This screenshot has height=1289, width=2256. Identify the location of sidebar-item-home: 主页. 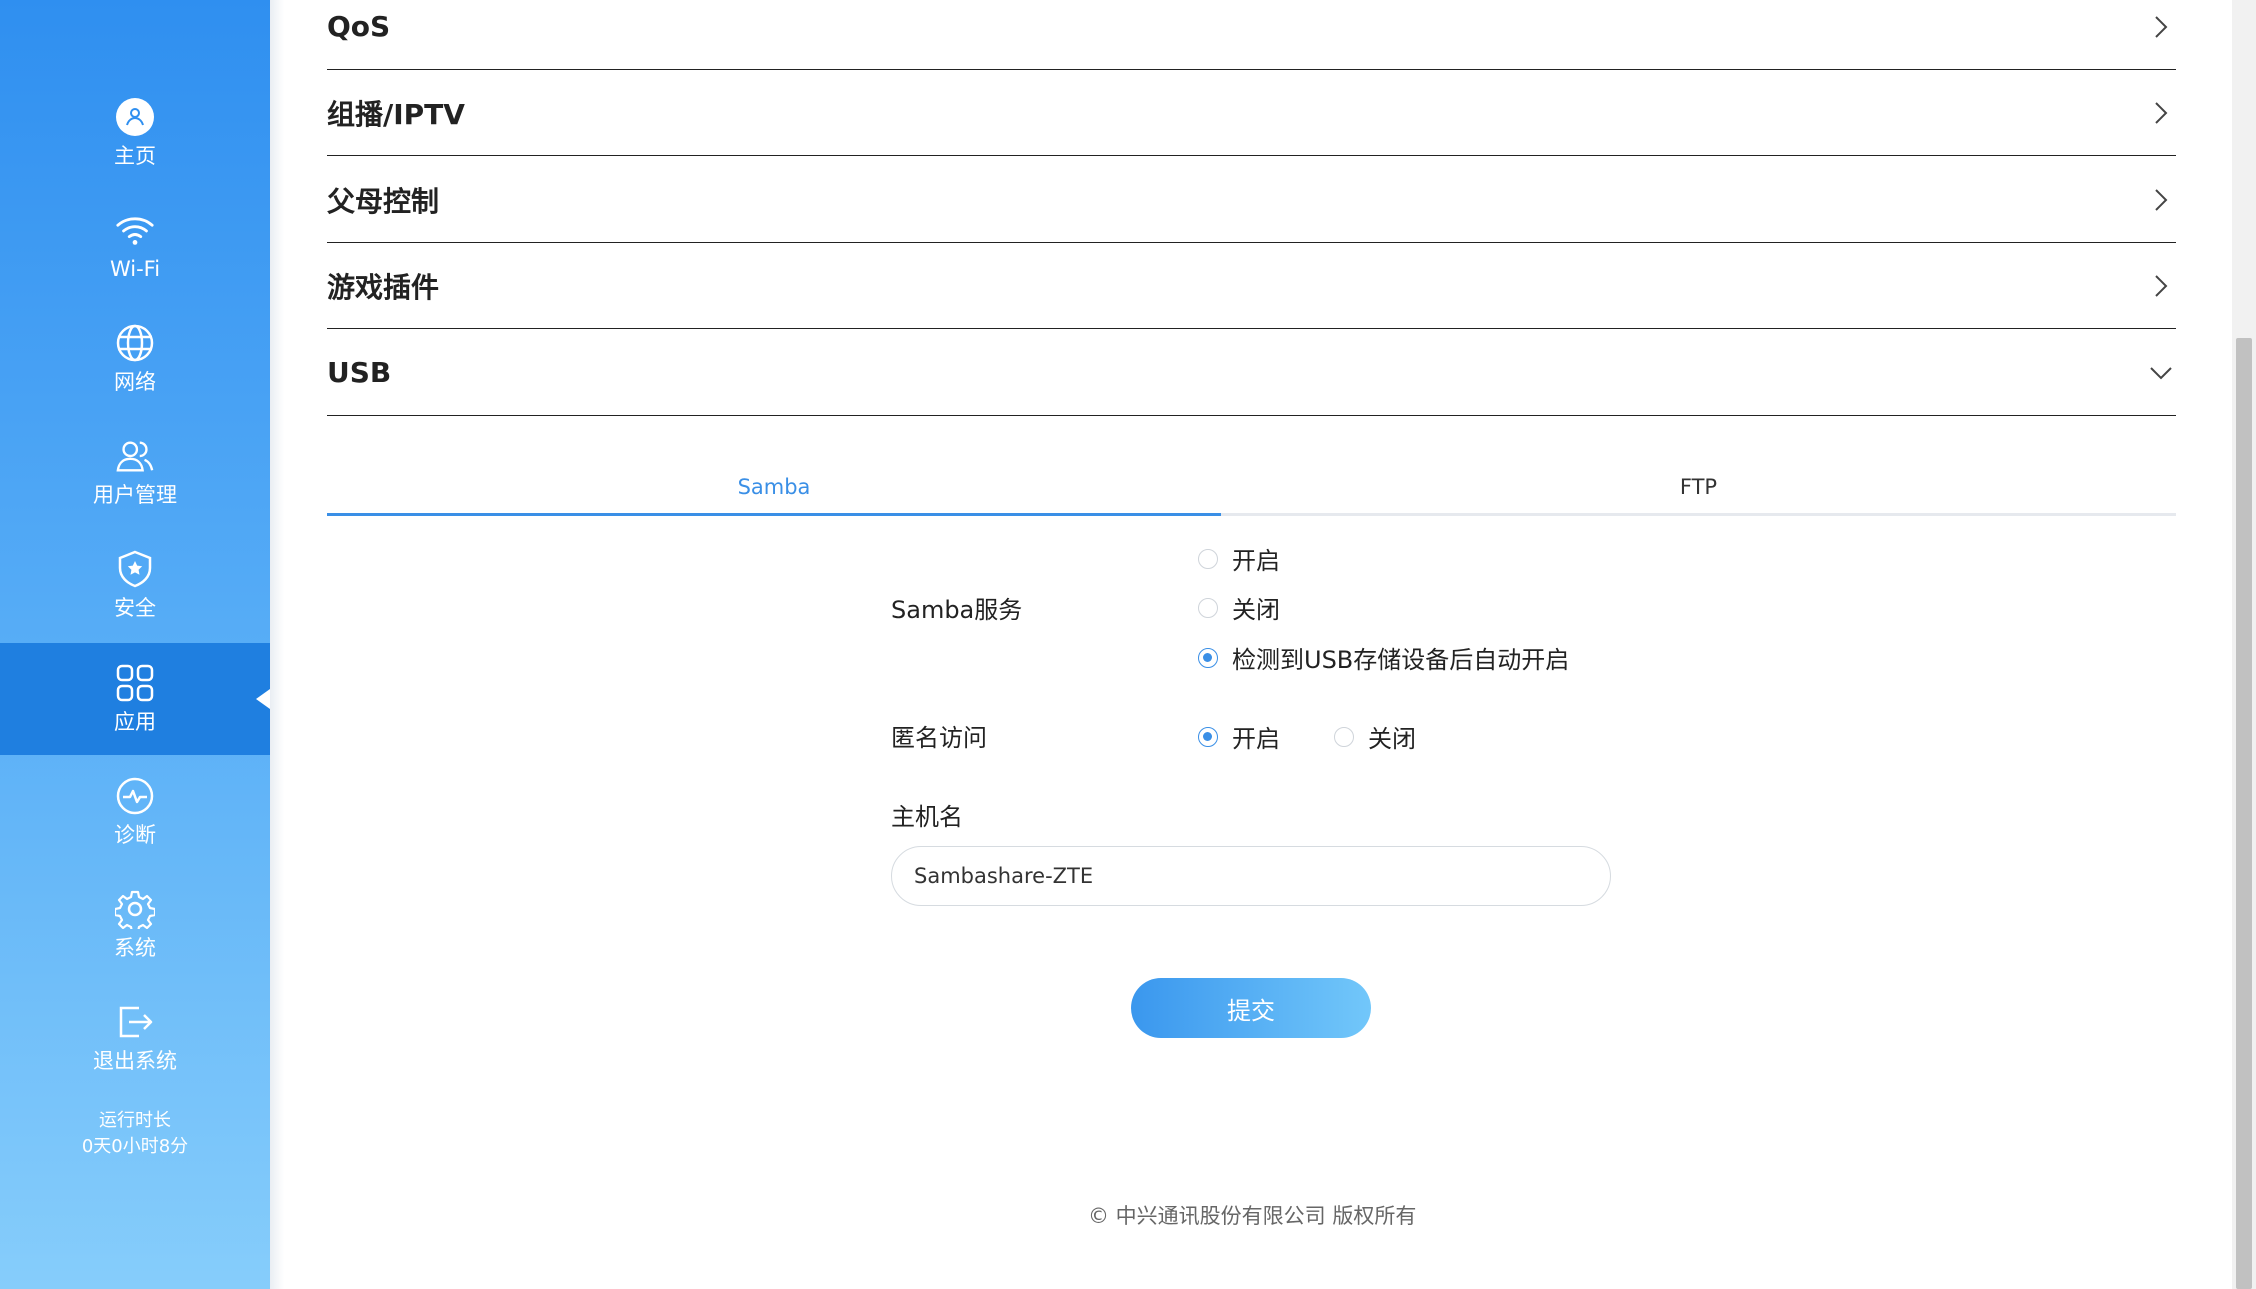
(135, 133).